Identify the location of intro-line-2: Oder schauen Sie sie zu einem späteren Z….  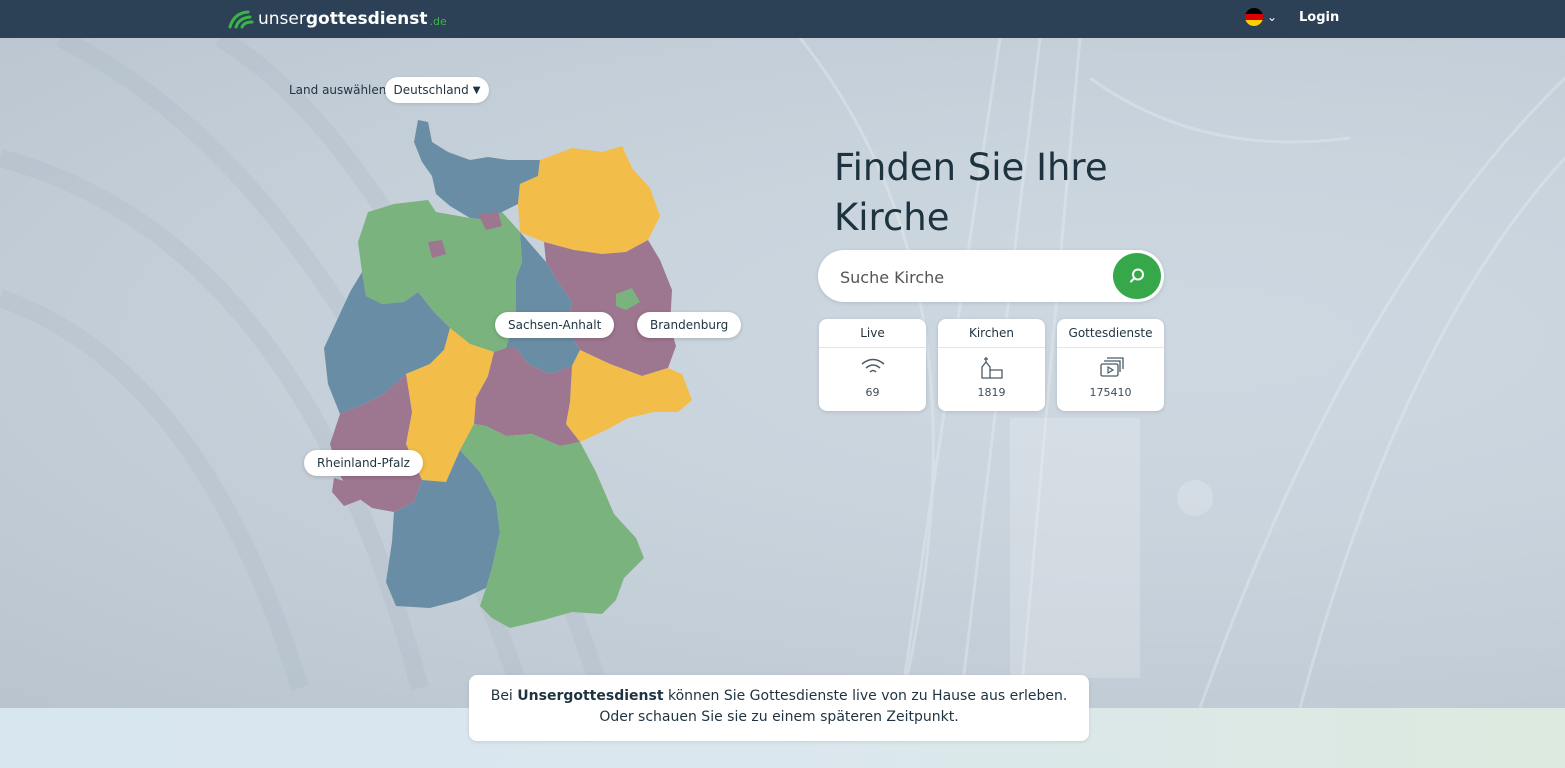
(779, 717).